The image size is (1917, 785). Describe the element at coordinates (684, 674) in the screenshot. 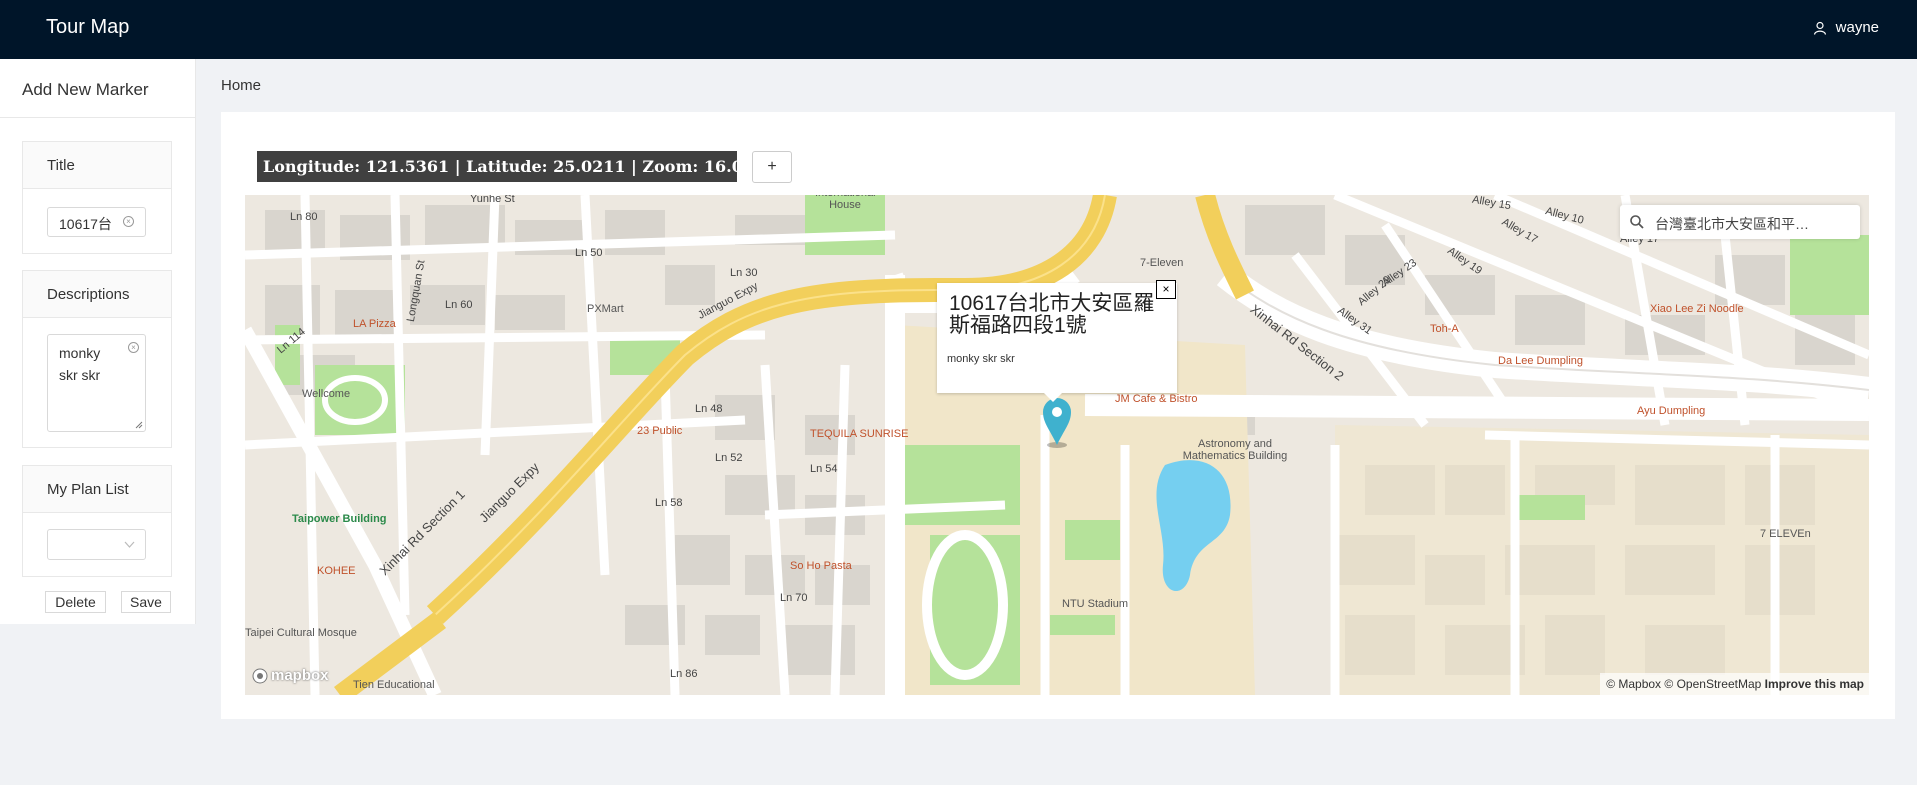

I see `map-label-ln86: Ln 86` at that location.